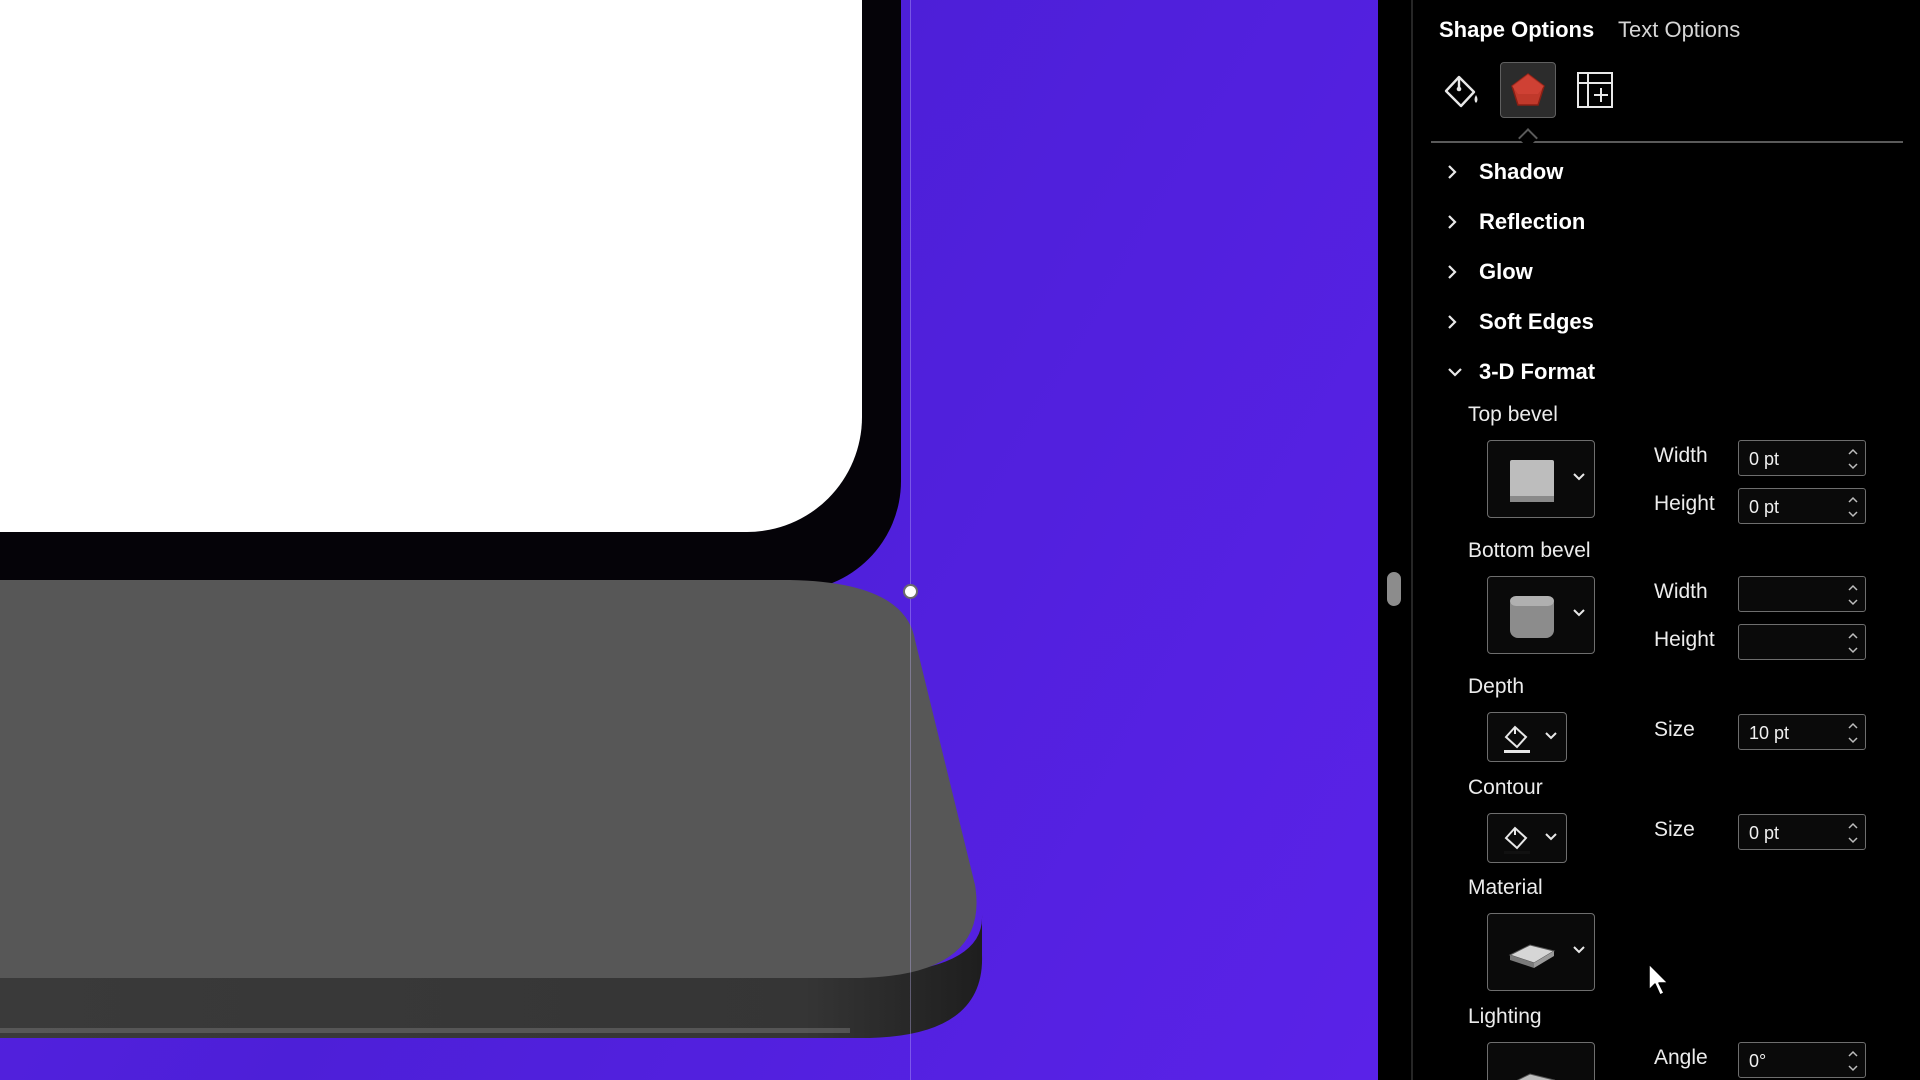 This screenshot has width=1920, height=1080. What do you see at coordinates (1505, 887) in the screenshot?
I see `material-label: Material` at bounding box center [1505, 887].